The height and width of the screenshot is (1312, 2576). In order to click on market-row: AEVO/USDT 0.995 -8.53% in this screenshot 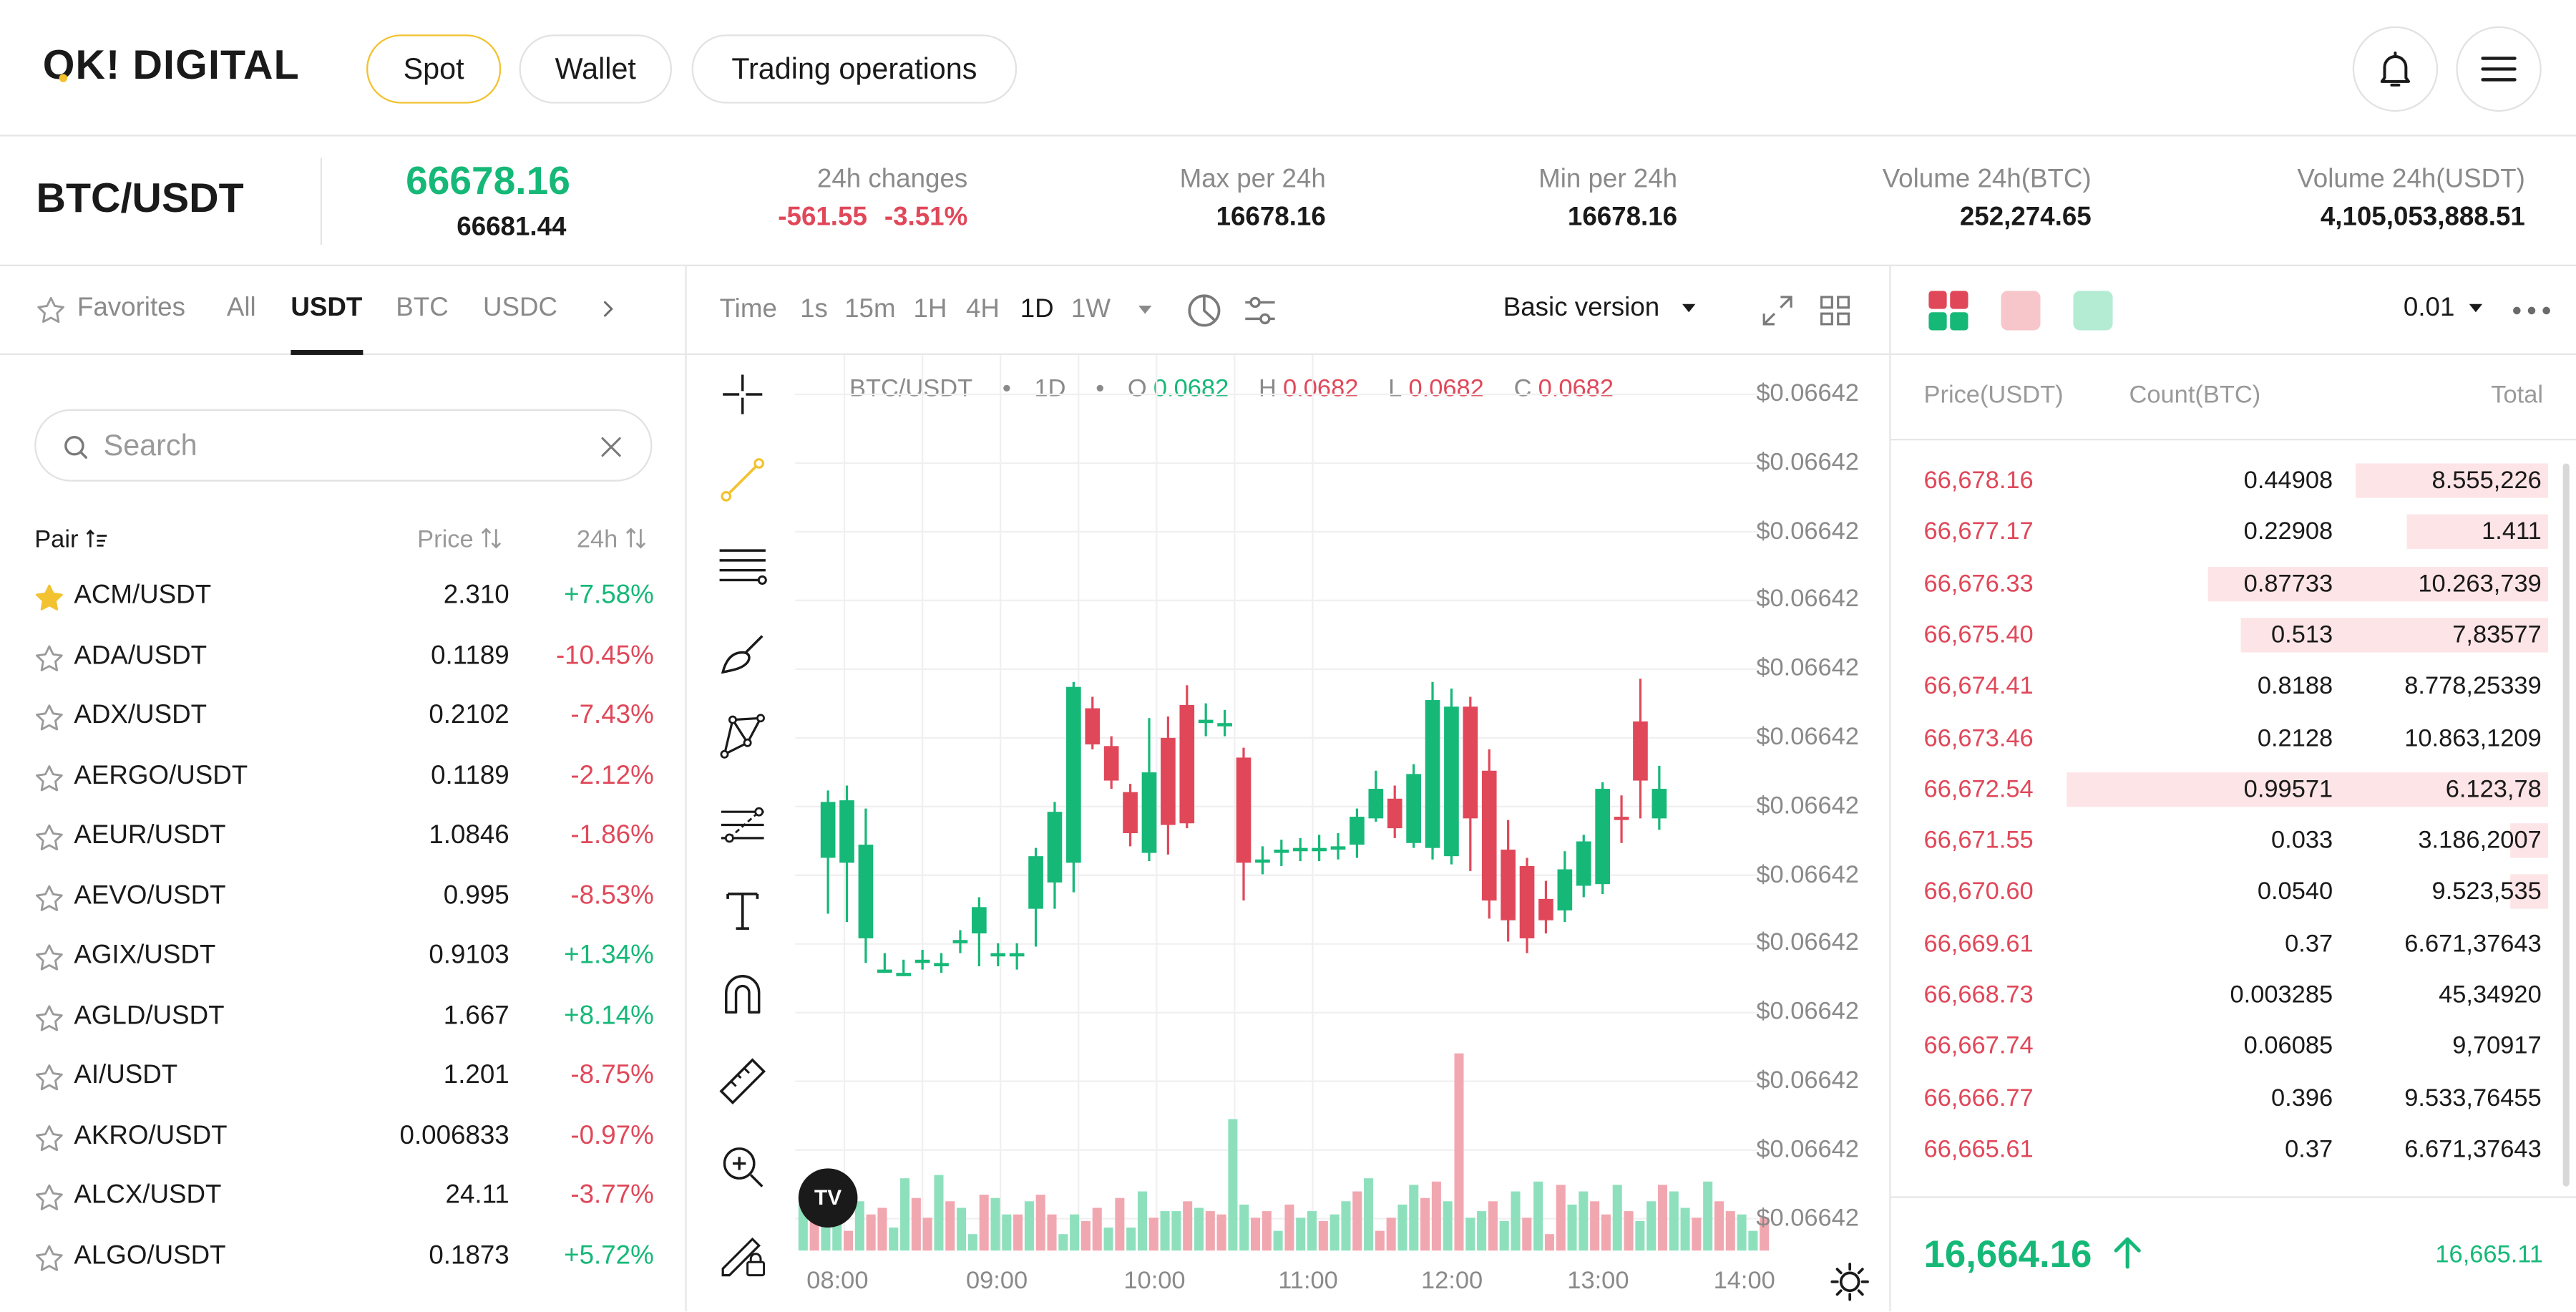, I will do `click(343, 898)`.